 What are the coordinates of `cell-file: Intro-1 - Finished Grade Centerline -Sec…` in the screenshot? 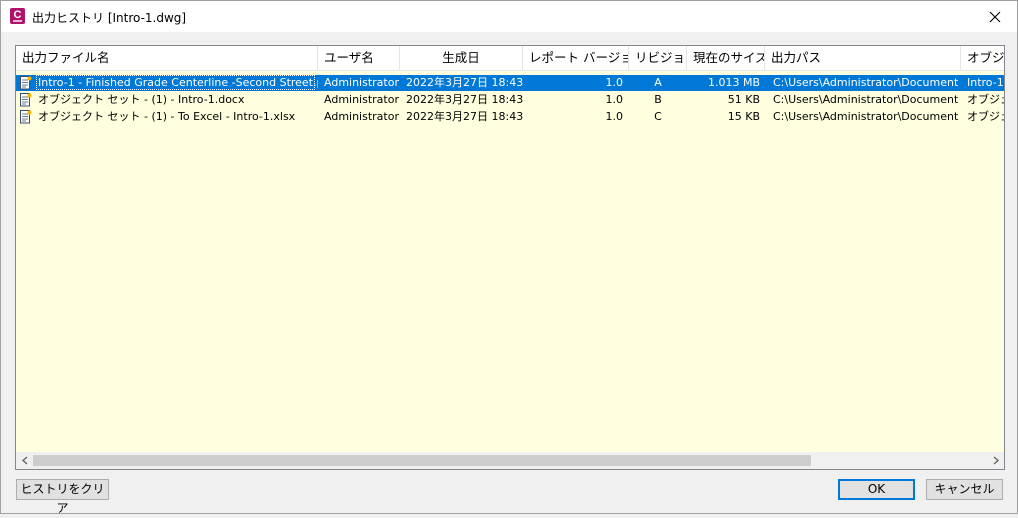 It's located at (178, 82).